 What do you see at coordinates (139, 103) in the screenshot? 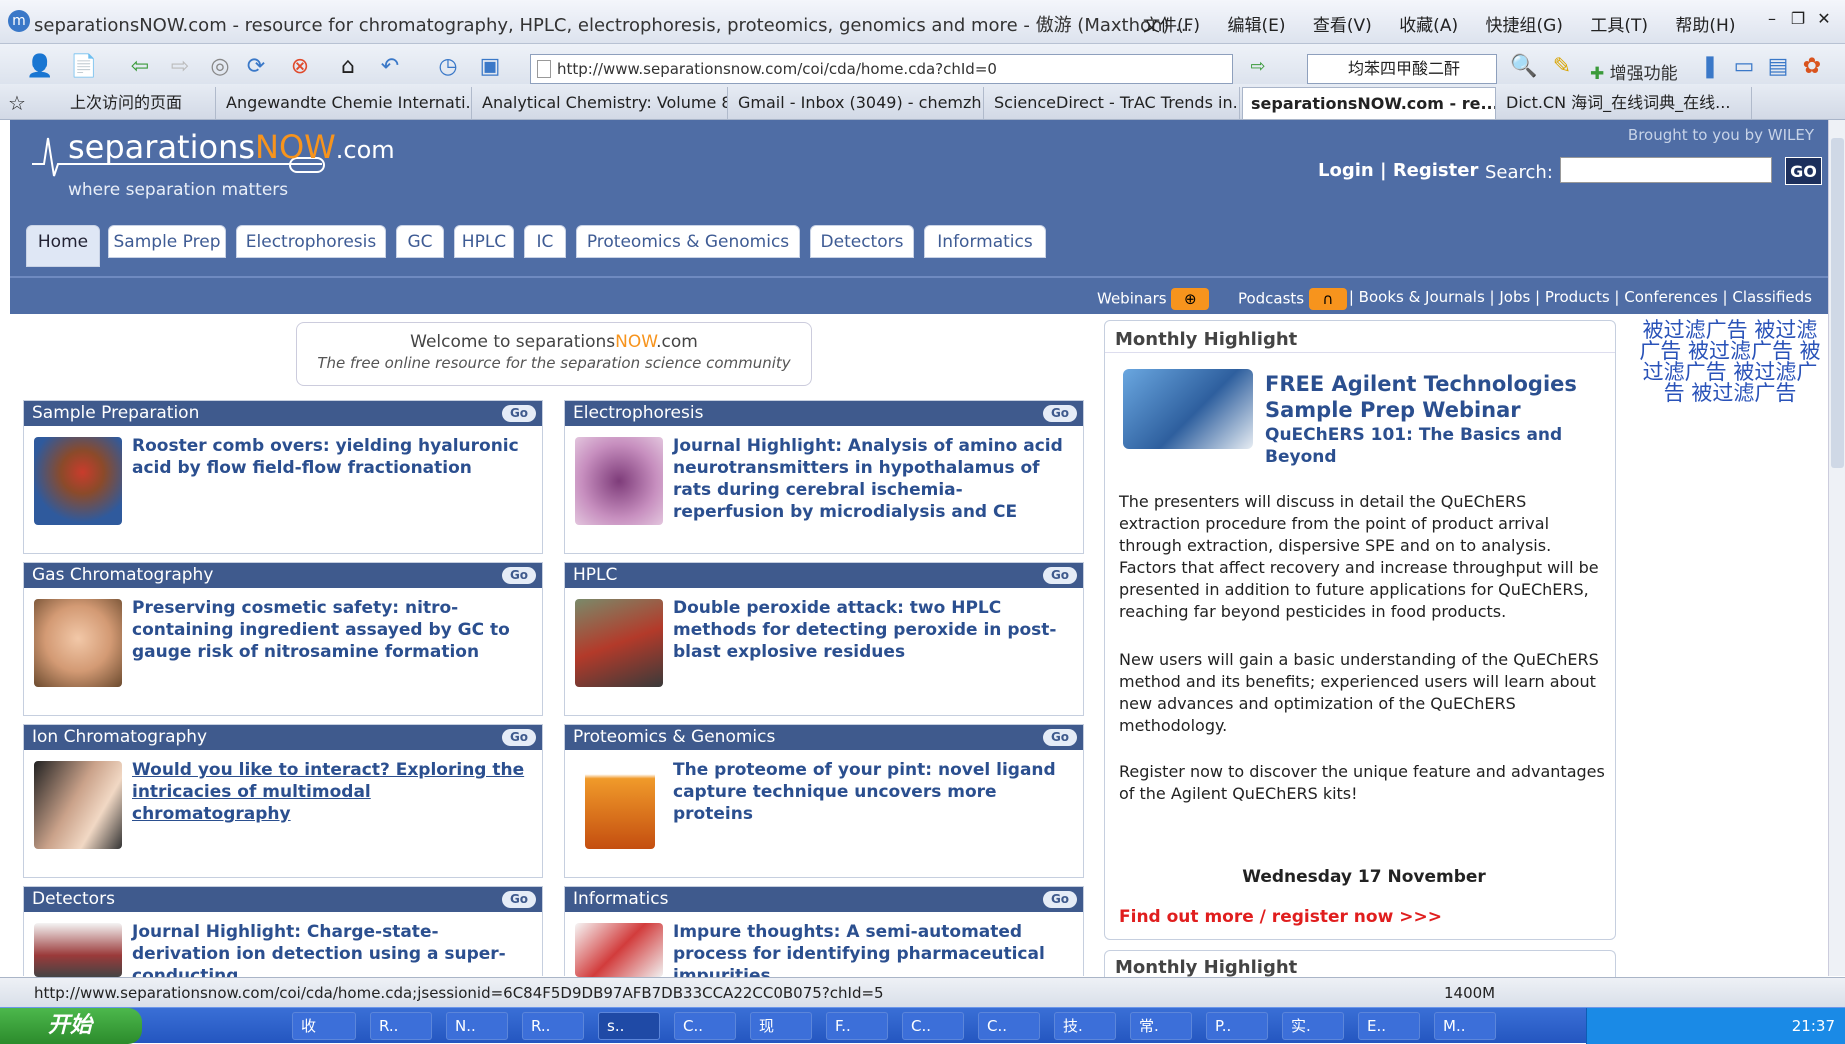
I see `tab-last-visited: 上次访问的页面` at bounding box center [139, 103].